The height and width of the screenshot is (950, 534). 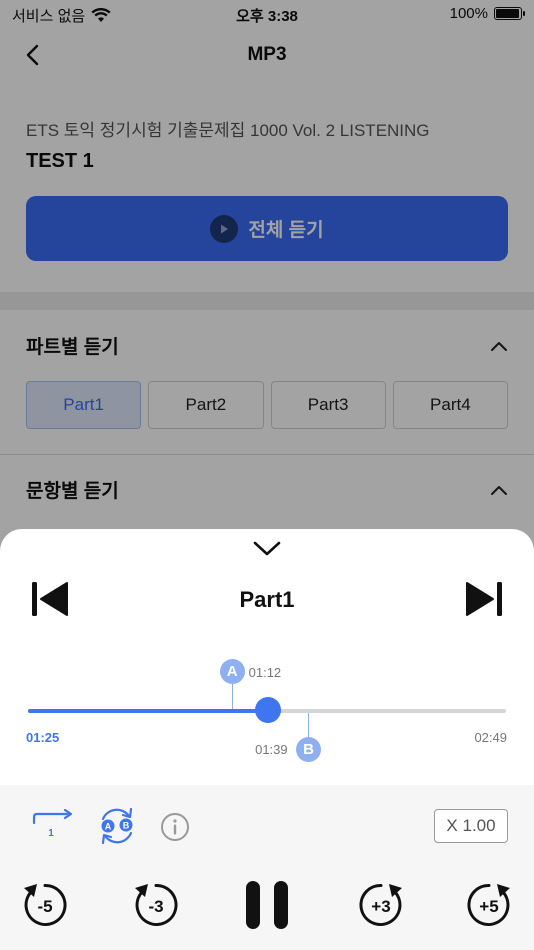 I want to click on forward-3-label: +3, so click(x=380, y=906).